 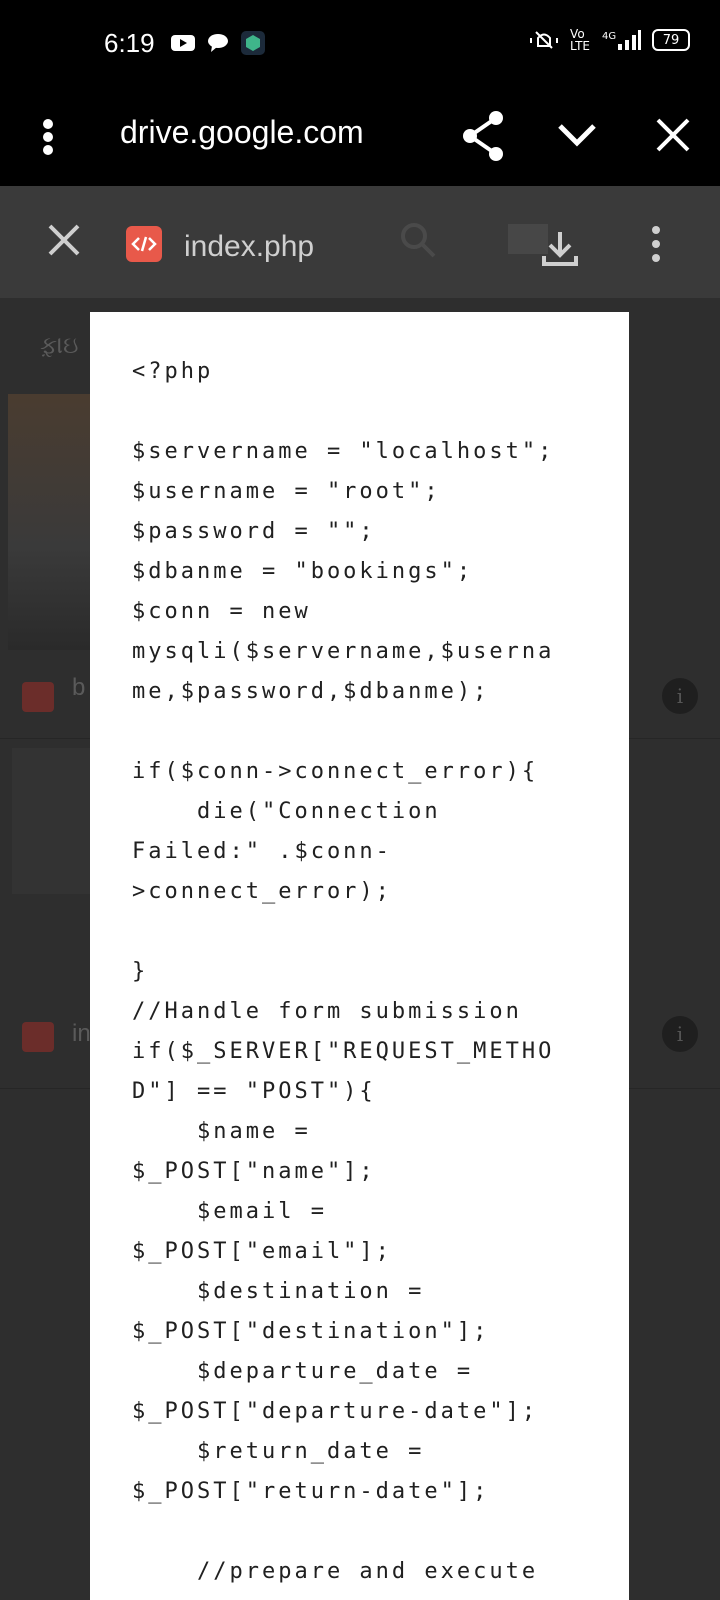 What do you see at coordinates (144, 244) in the screenshot?
I see `code-file-icon` at bounding box center [144, 244].